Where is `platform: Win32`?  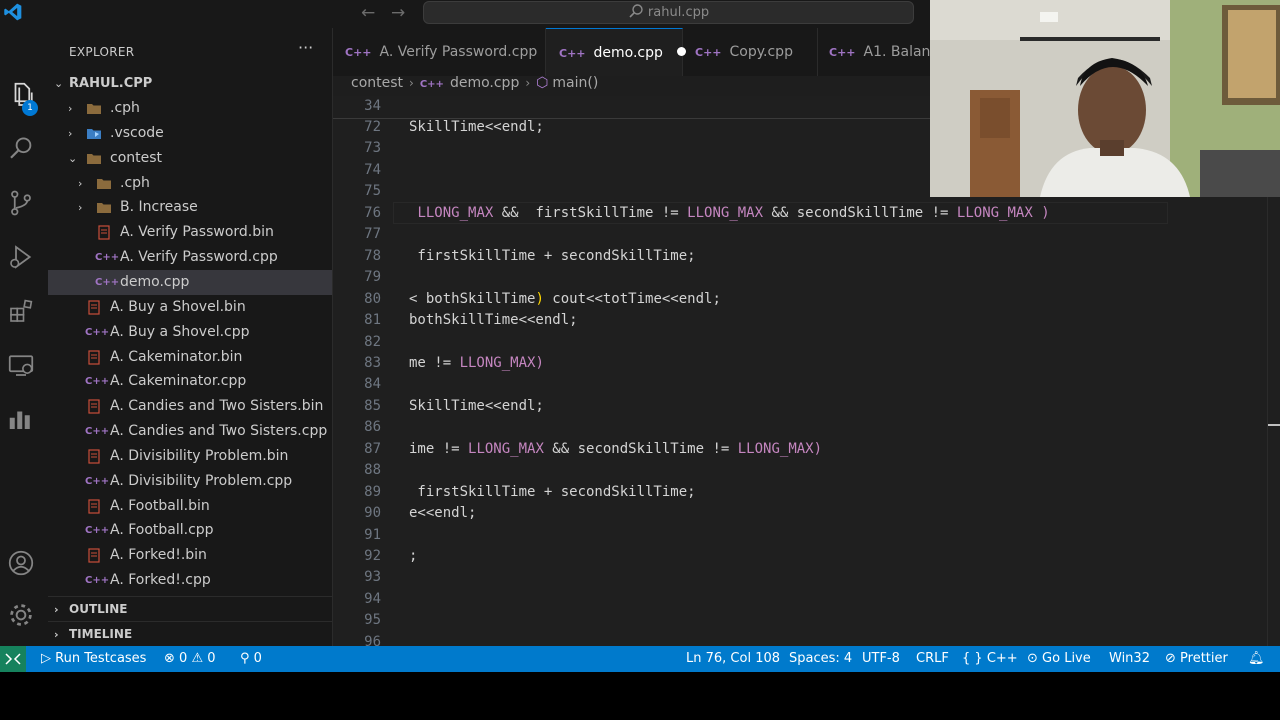 platform: Win32 is located at coordinates (1129, 659).